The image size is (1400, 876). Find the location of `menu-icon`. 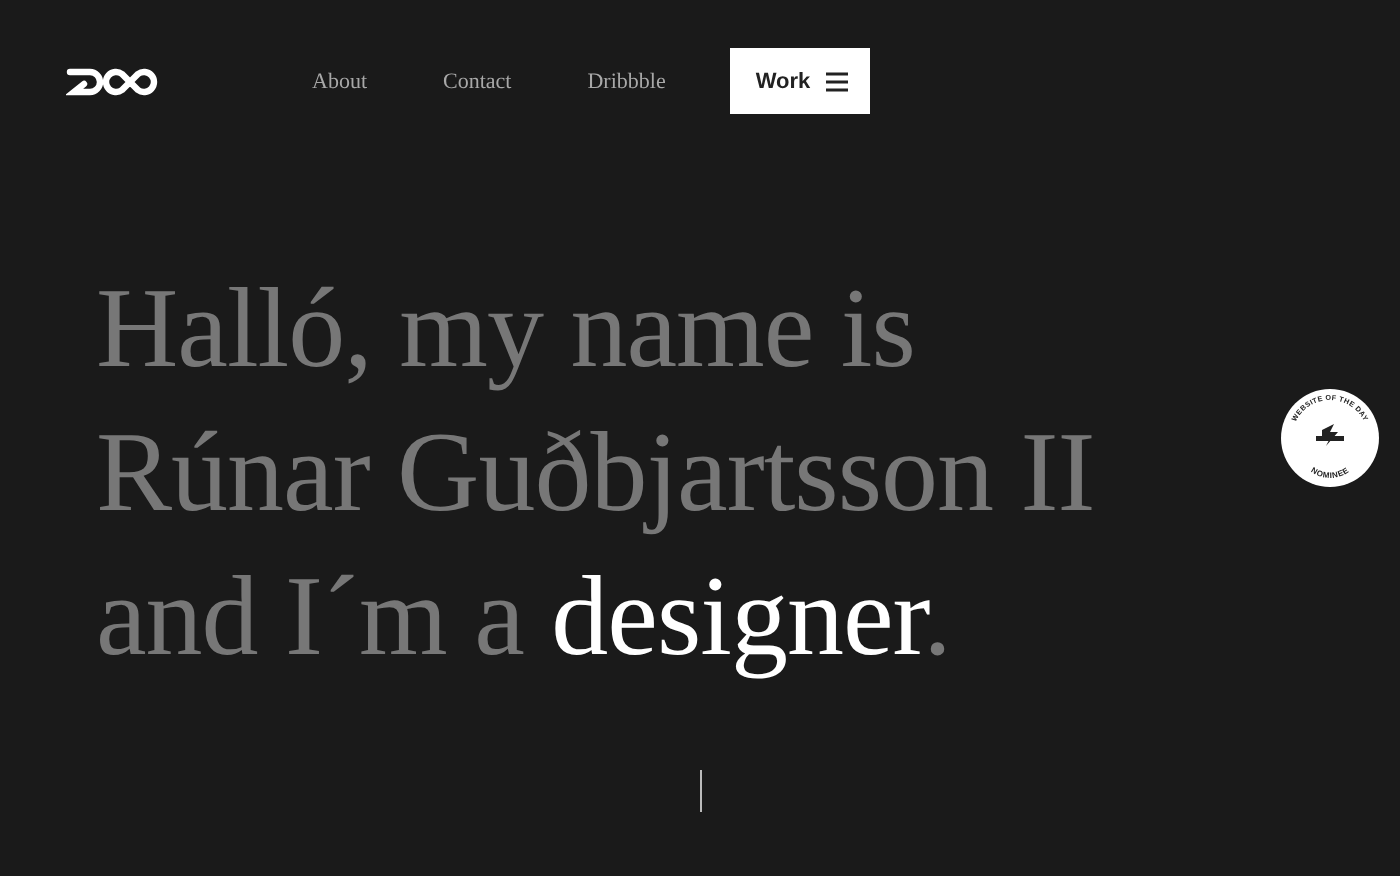

menu-icon is located at coordinates (837, 81).